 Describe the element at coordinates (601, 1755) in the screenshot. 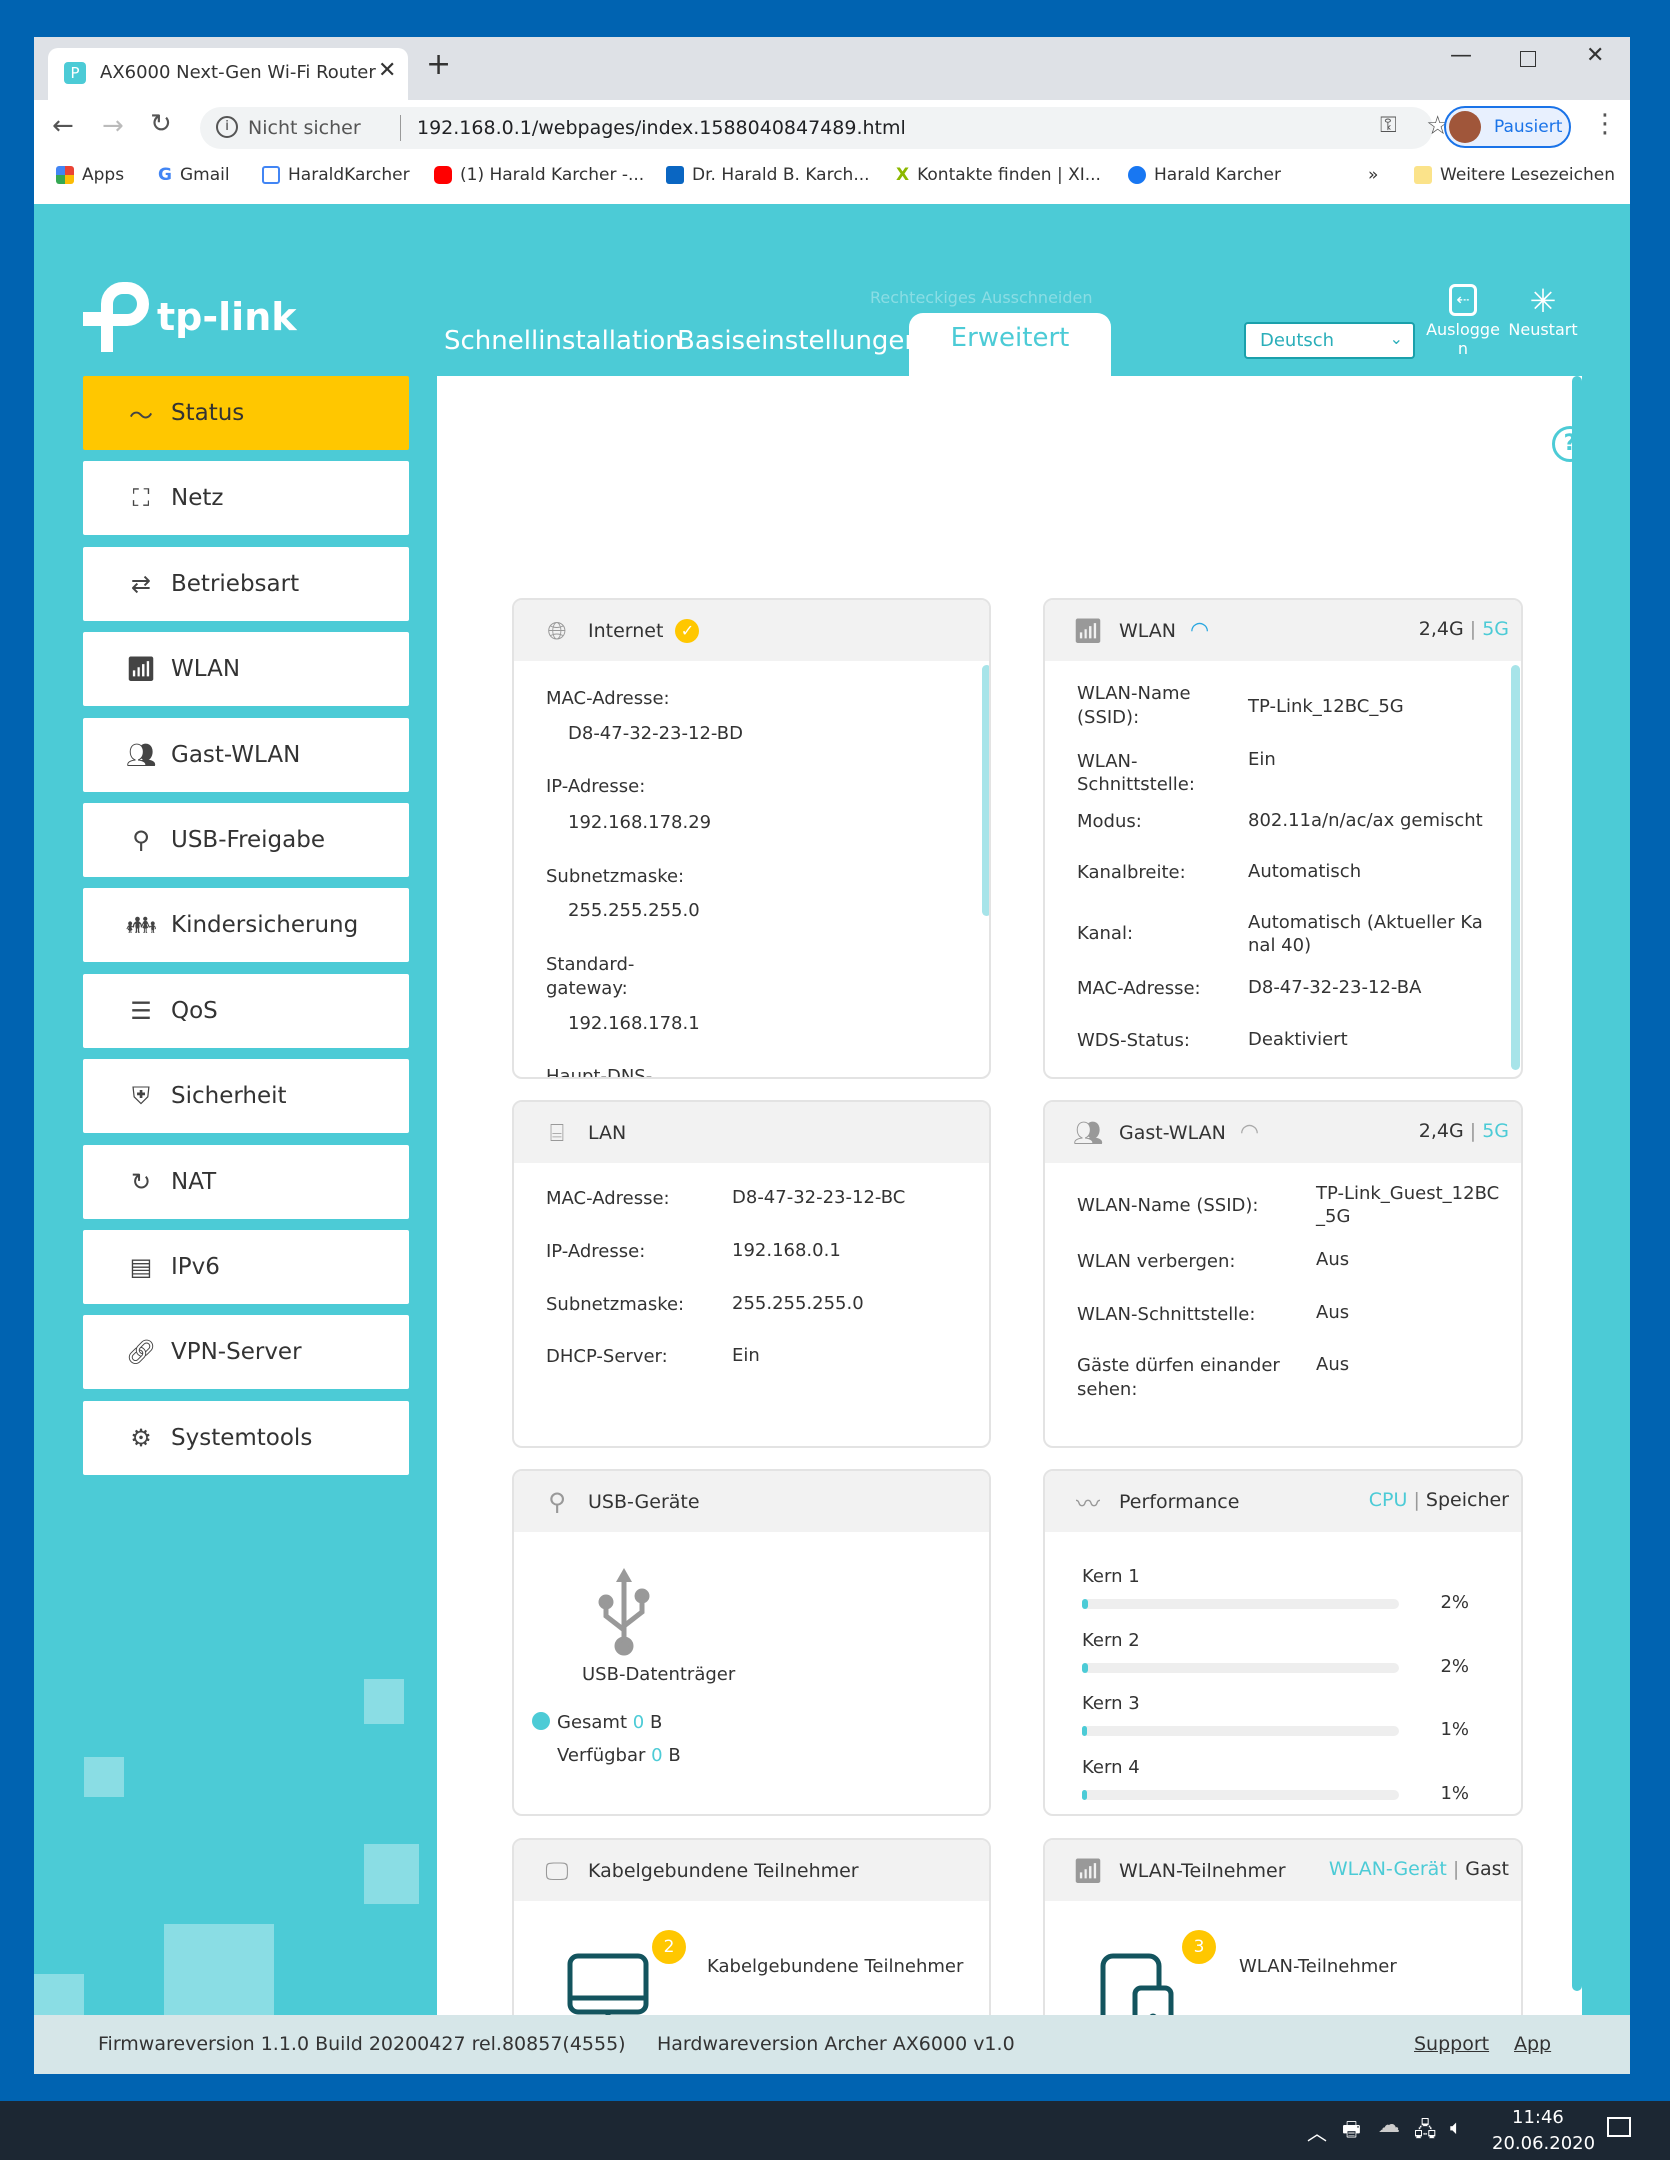

I see `free-label: Verfügbar` at that location.